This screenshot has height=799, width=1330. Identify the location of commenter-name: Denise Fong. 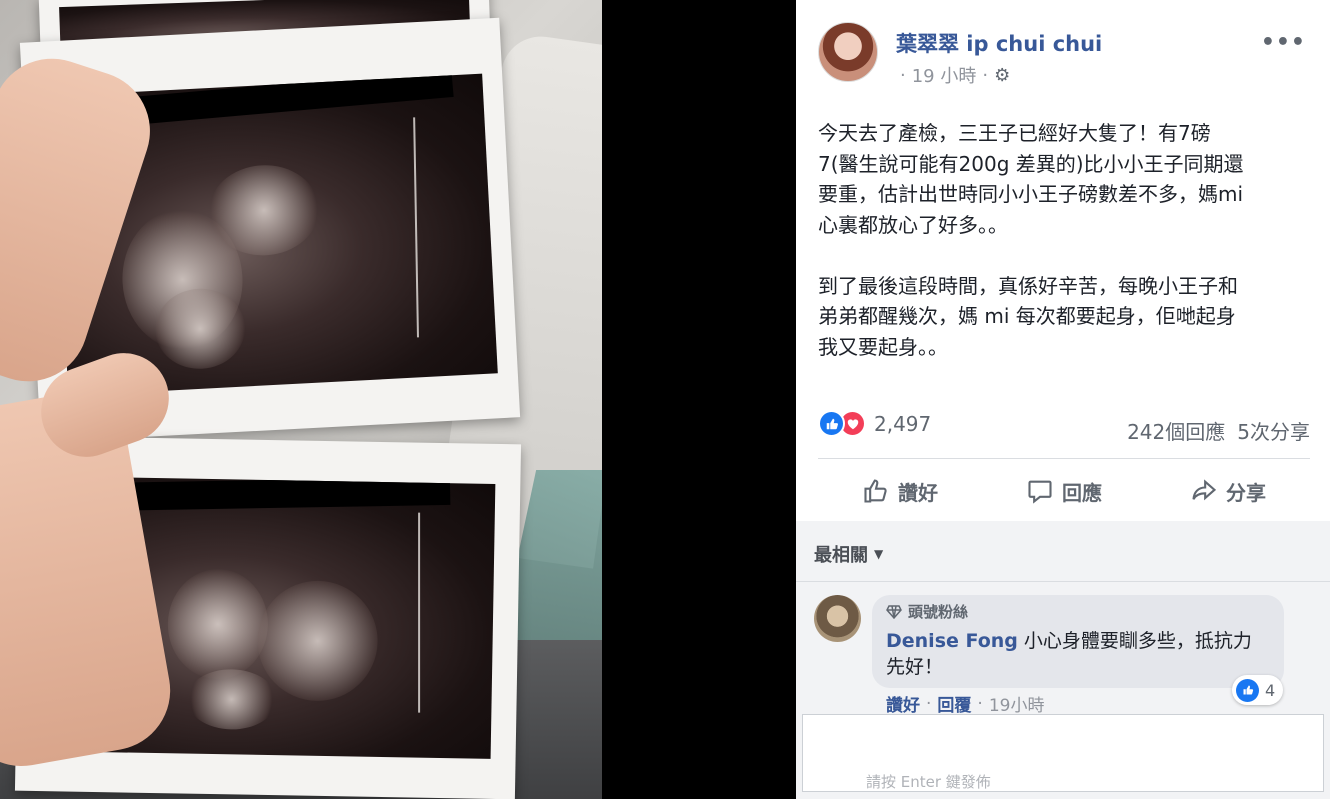
(952, 641).